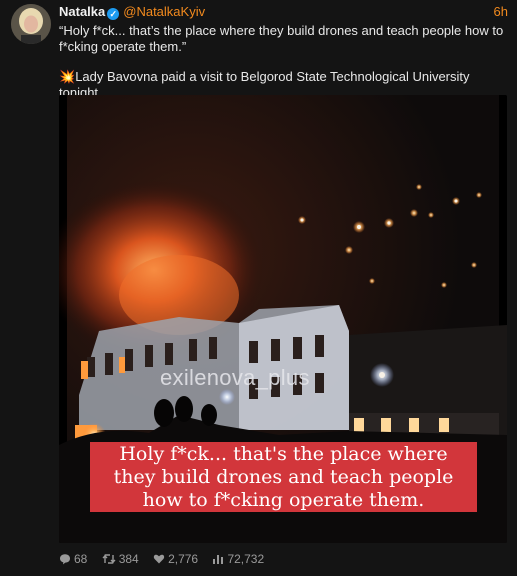 The image size is (517, 576). Describe the element at coordinates (283, 12) in the screenshot. I see `tweet-header: Natalka ✓ @NatalkaKyiv 6h` at that location.